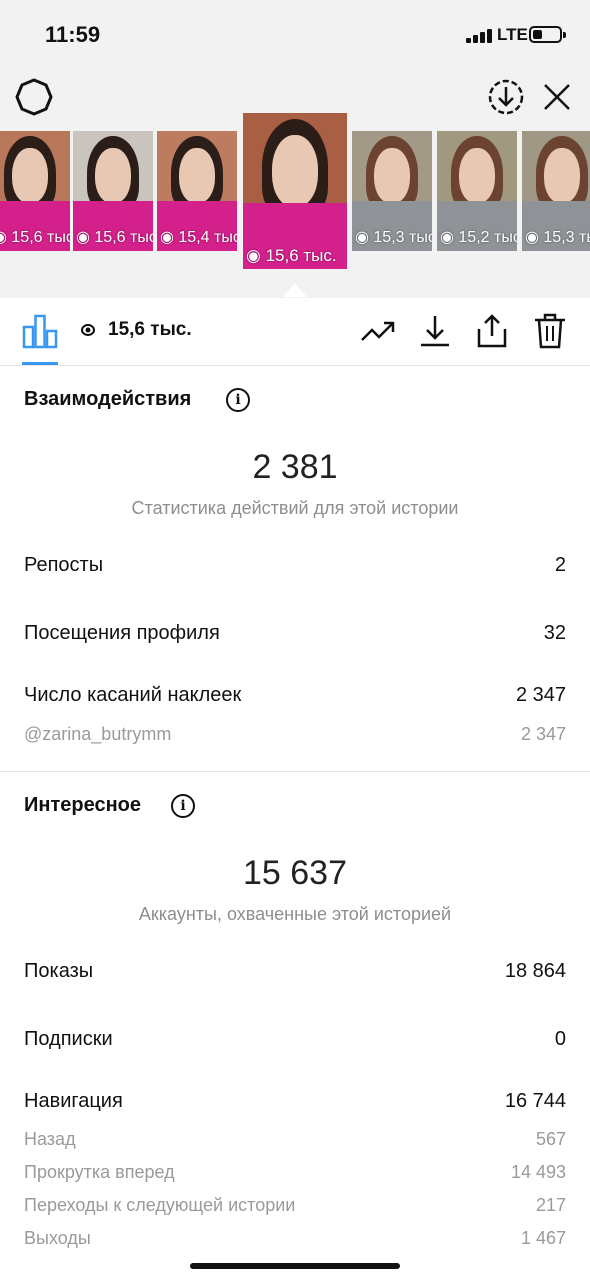  What do you see at coordinates (160, 1205) in the screenshot?
I see `navigation-sub-label: Переходы к следующей истории` at bounding box center [160, 1205].